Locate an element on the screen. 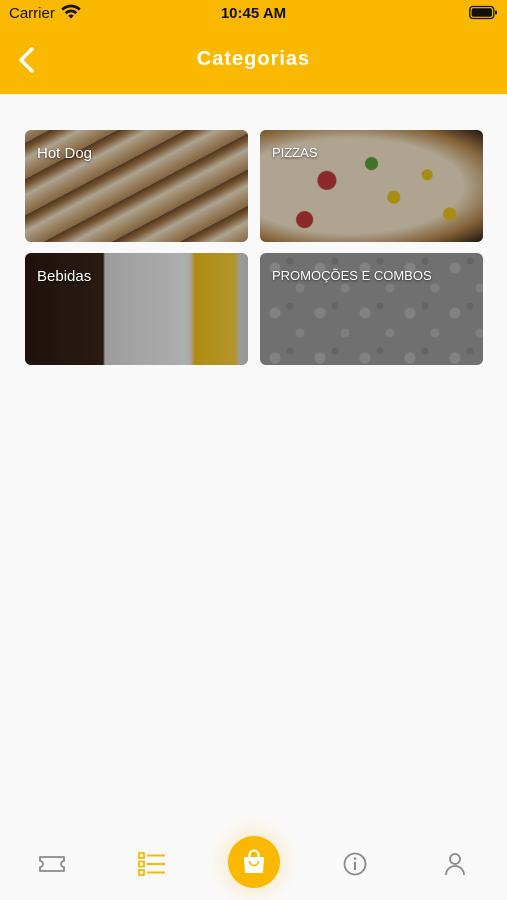 The height and width of the screenshot is (900, 507). tab-tickets is located at coordinates (52, 864).